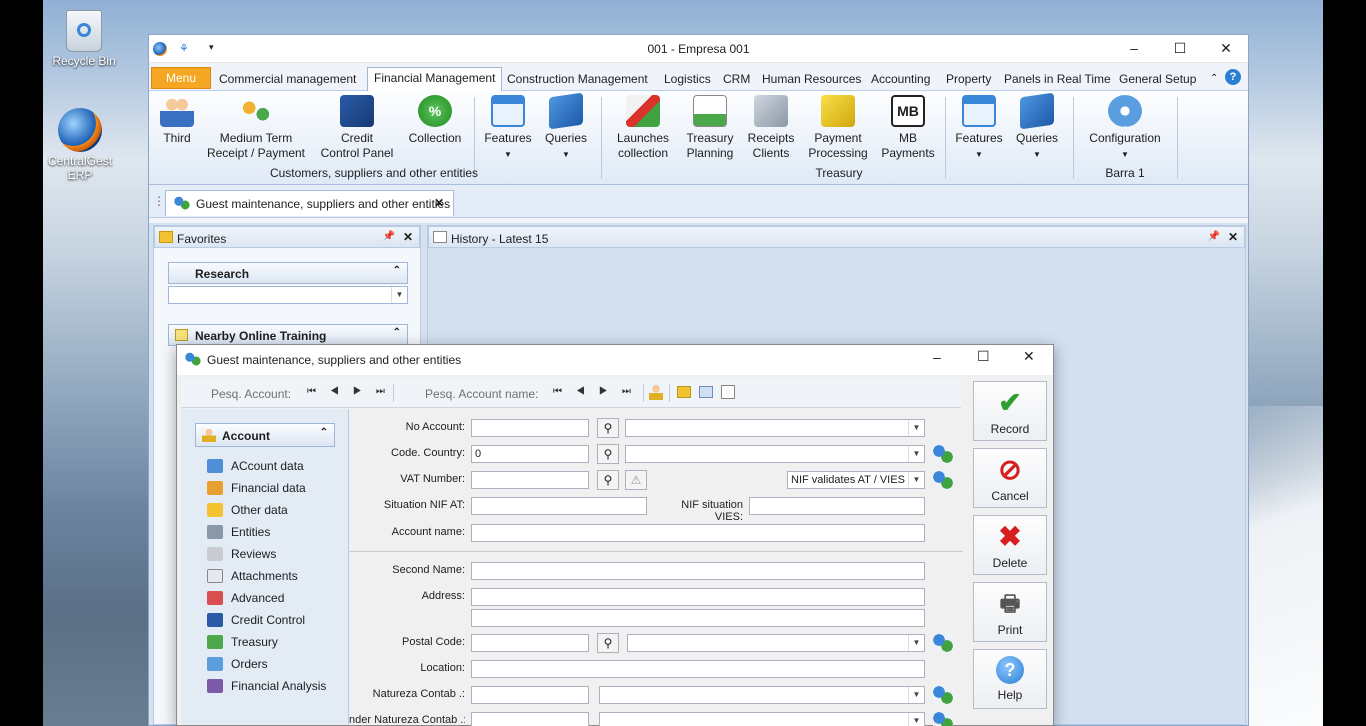 The image size is (1366, 726). What do you see at coordinates (762, 719) in the screenshot?
I see `under-natureza-combo: ▼` at bounding box center [762, 719].